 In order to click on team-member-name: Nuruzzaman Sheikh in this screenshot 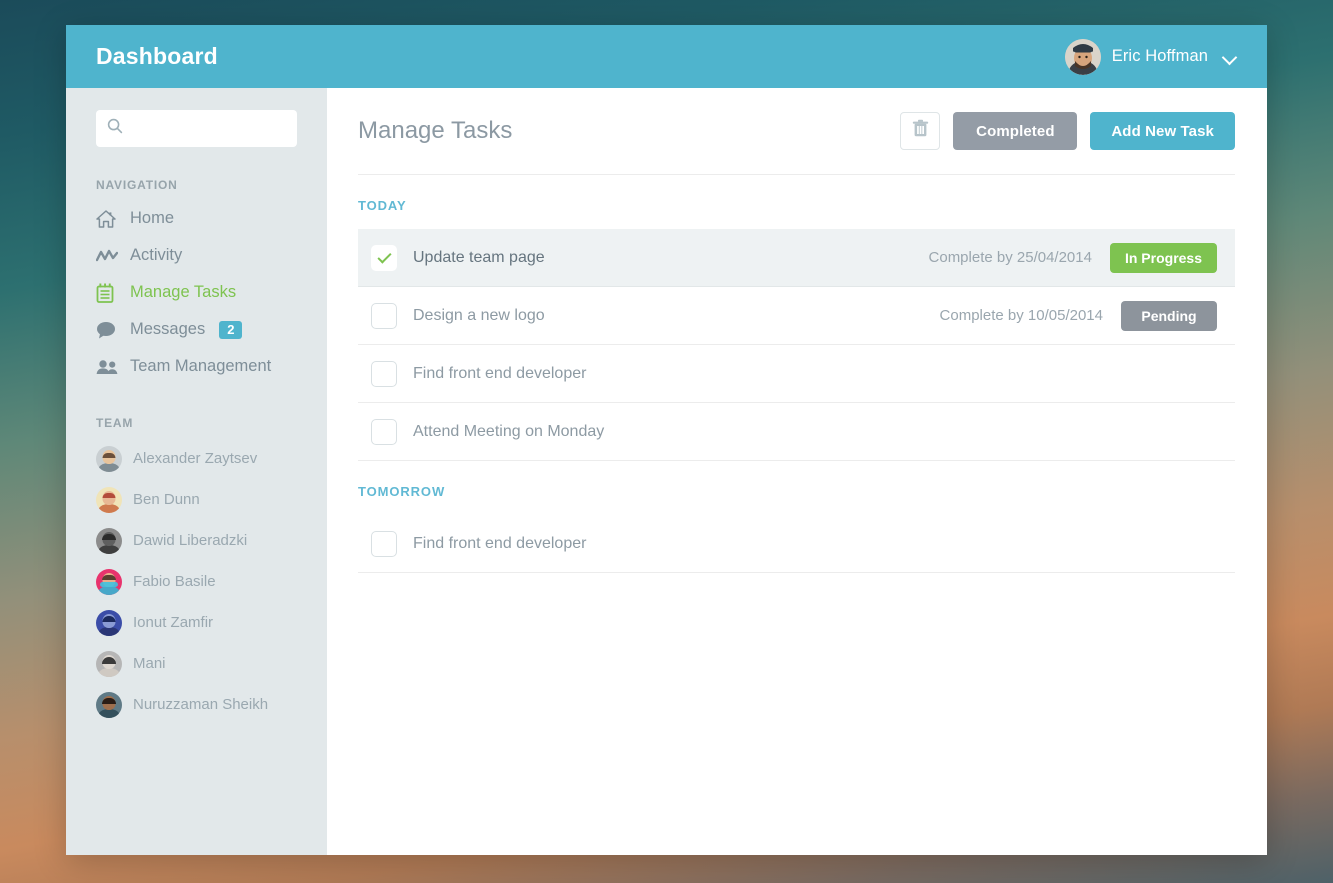, I will do `click(201, 704)`.